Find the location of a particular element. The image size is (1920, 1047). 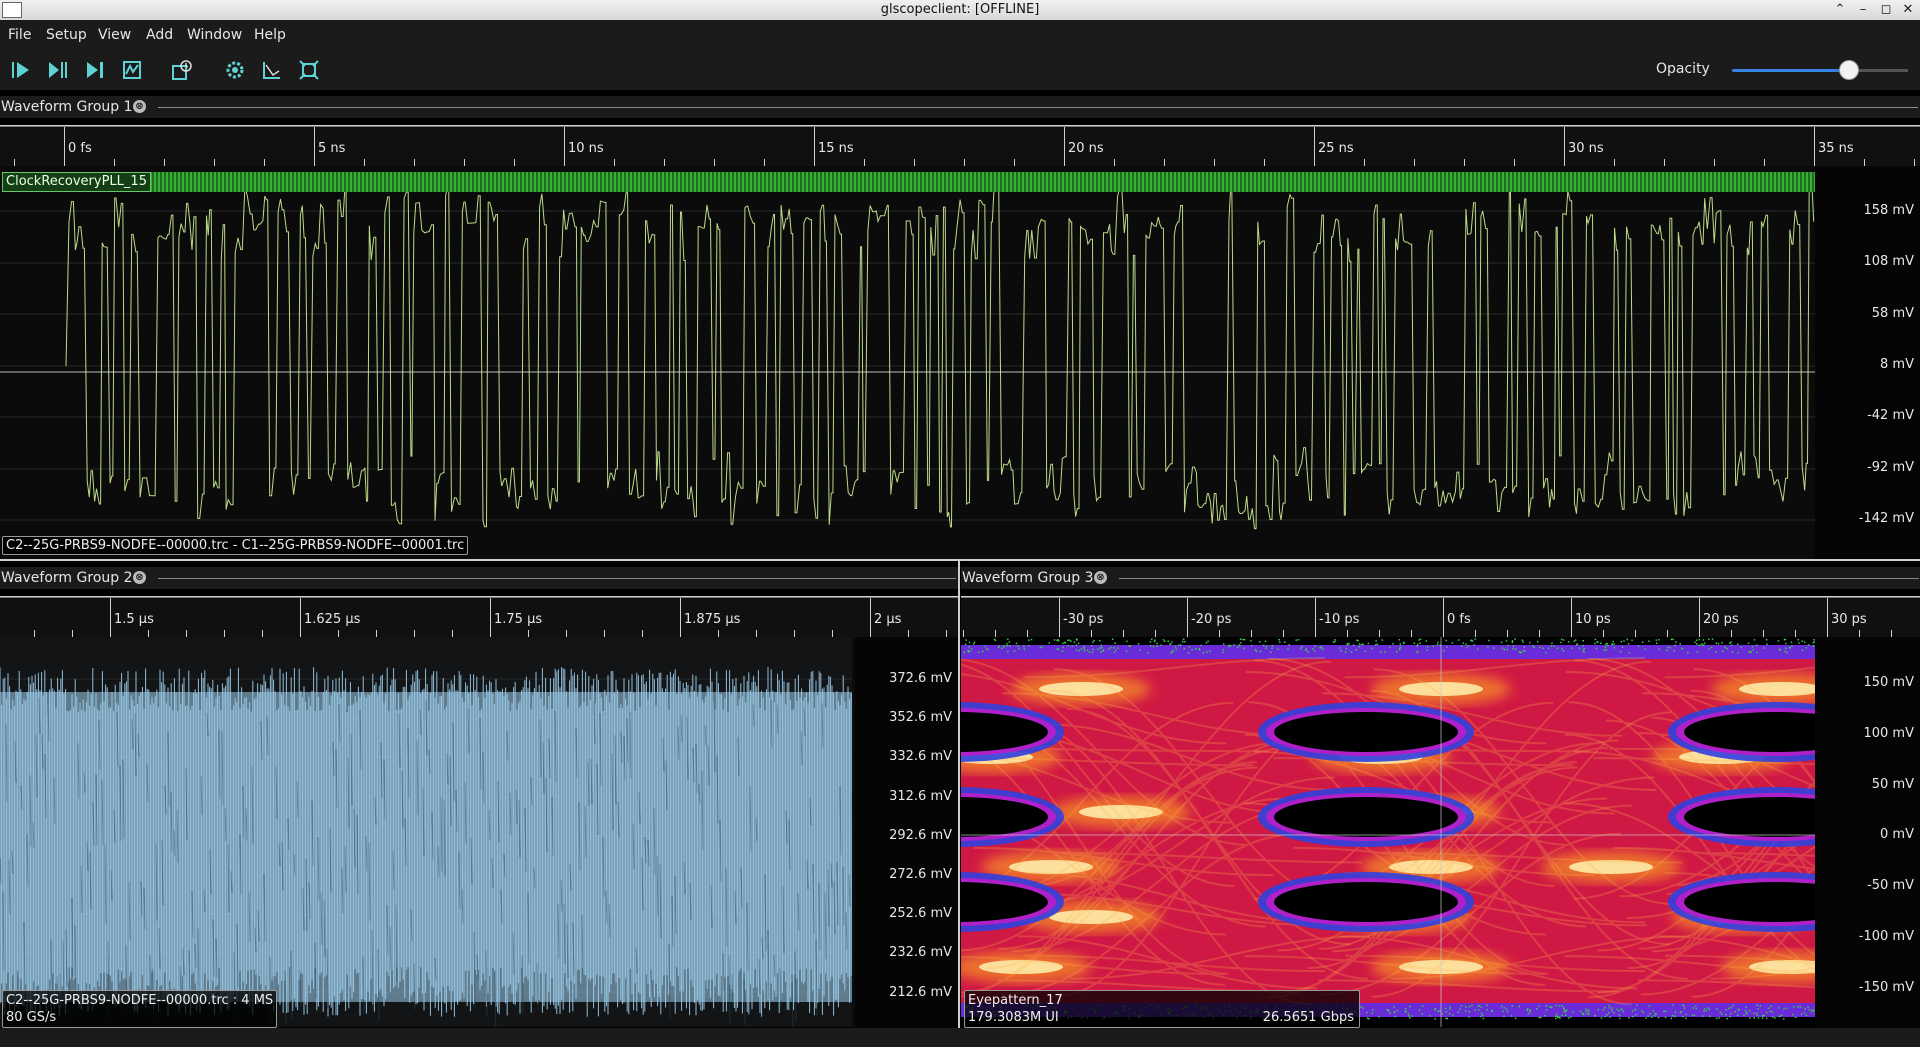

ruler-tick-label: 2 µs is located at coordinates (888, 619).